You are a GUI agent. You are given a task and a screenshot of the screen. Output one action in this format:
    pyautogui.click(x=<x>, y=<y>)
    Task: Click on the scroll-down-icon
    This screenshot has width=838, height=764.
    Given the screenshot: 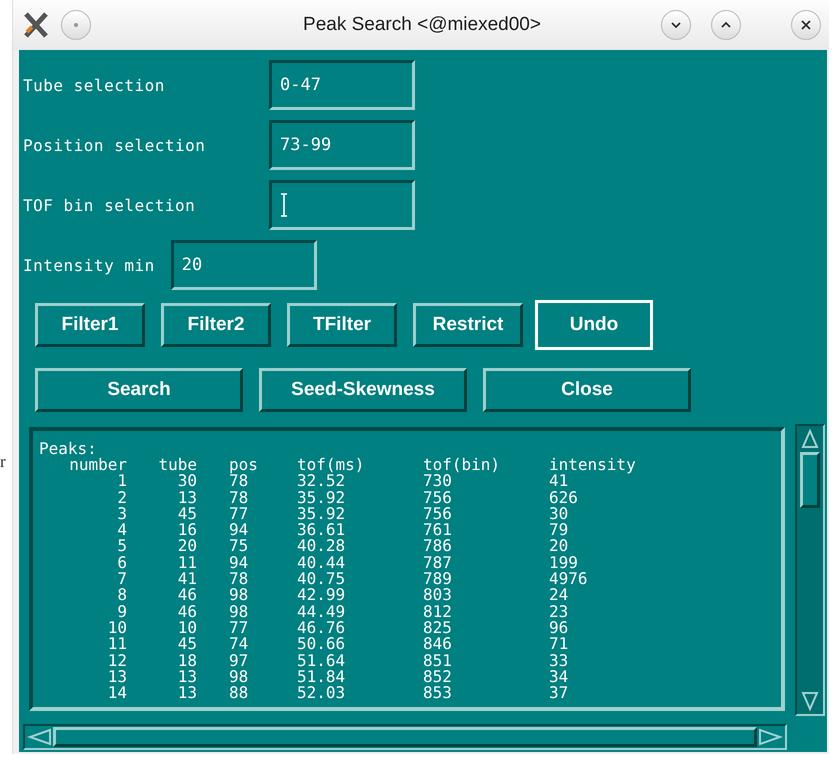 What is the action you would take?
    pyautogui.click(x=810, y=701)
    